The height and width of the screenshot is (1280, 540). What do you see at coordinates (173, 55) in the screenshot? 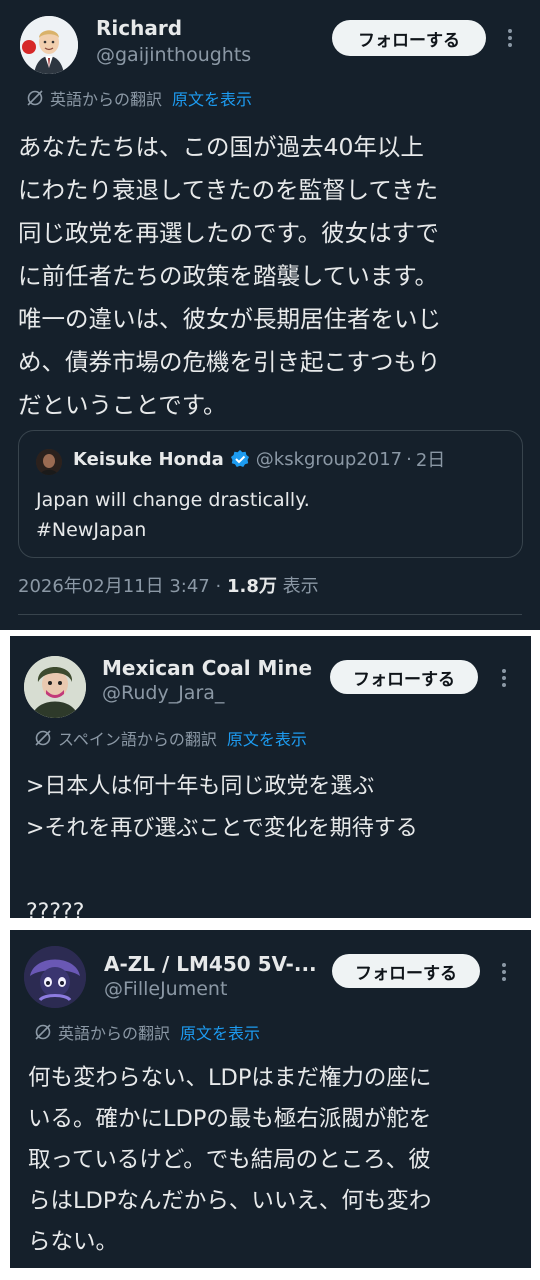
I see `author-handle: @gaijinthoughts` at bounding box center [173, 55].